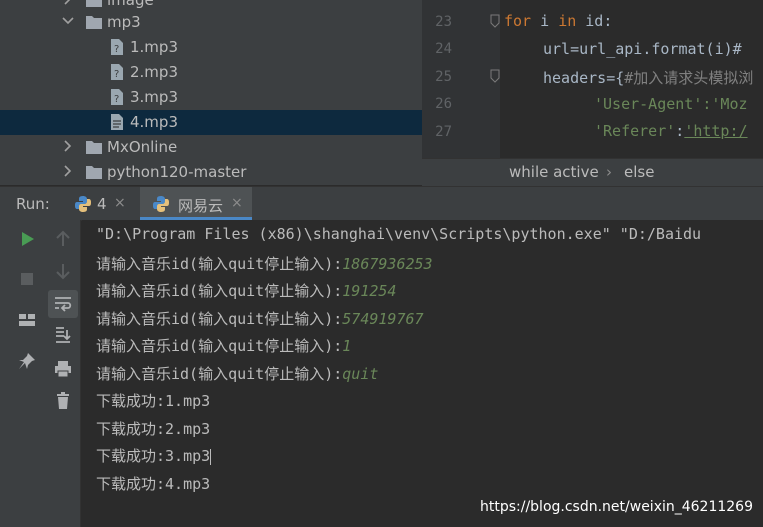 The image size is (763, 527). Describe the element at coordinates (117, 122) in the screenshot. I see `text-file-icon` at that location.